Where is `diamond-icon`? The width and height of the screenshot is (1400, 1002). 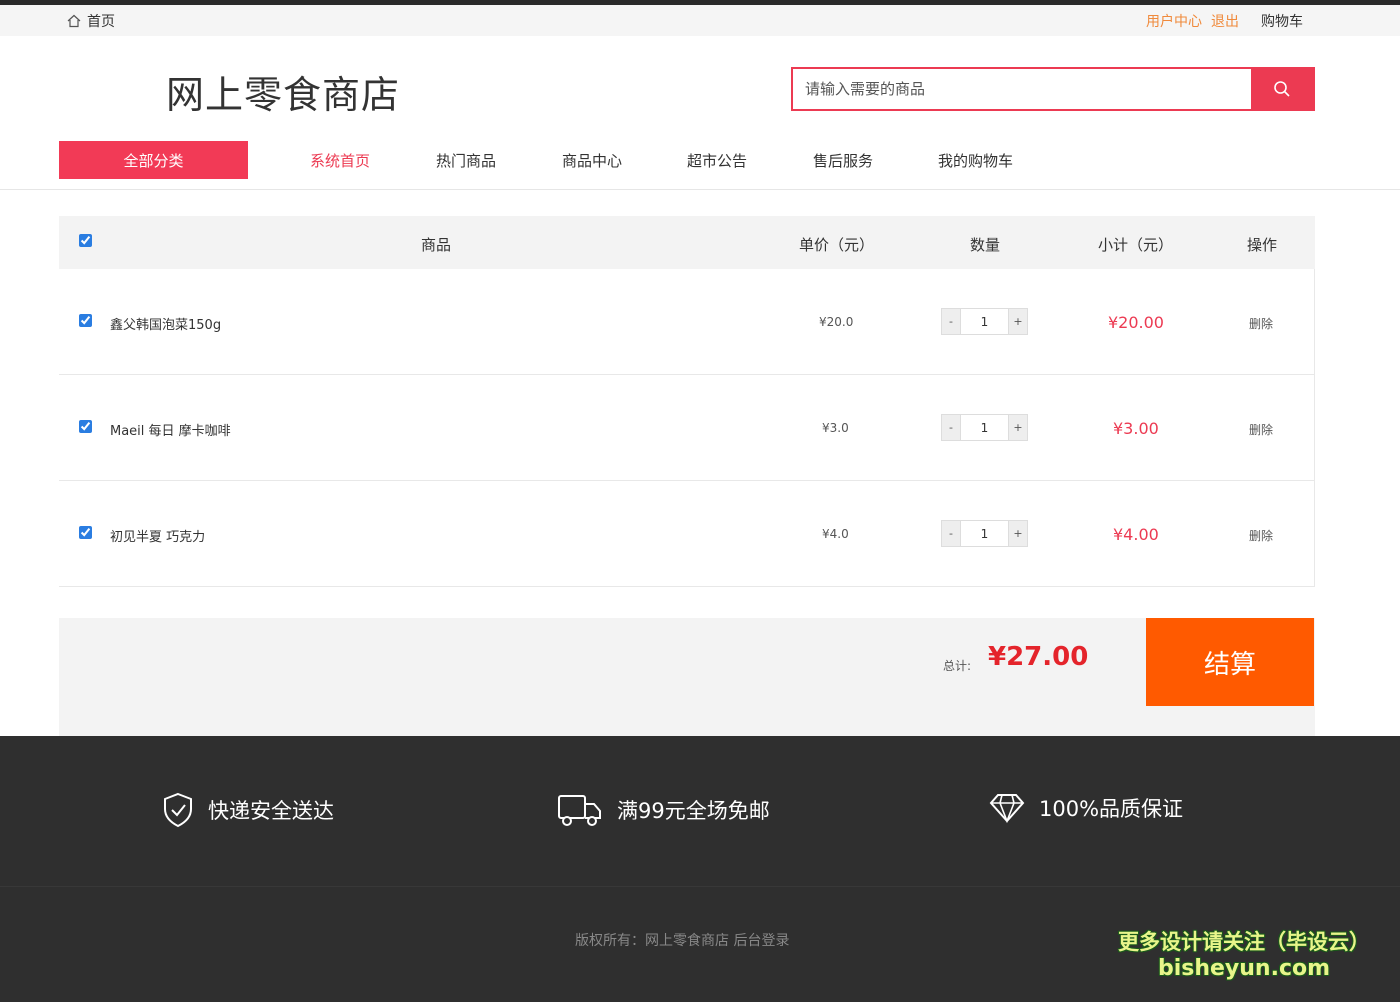 diamond-icon is located at coordinates (1007, 809).